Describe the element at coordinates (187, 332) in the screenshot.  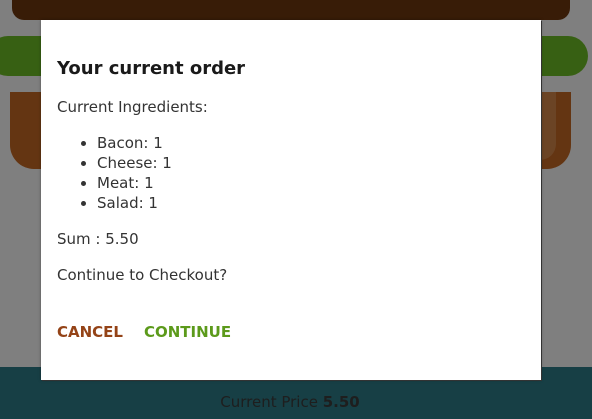
I see `continue-button: CONTINUE` at that location.